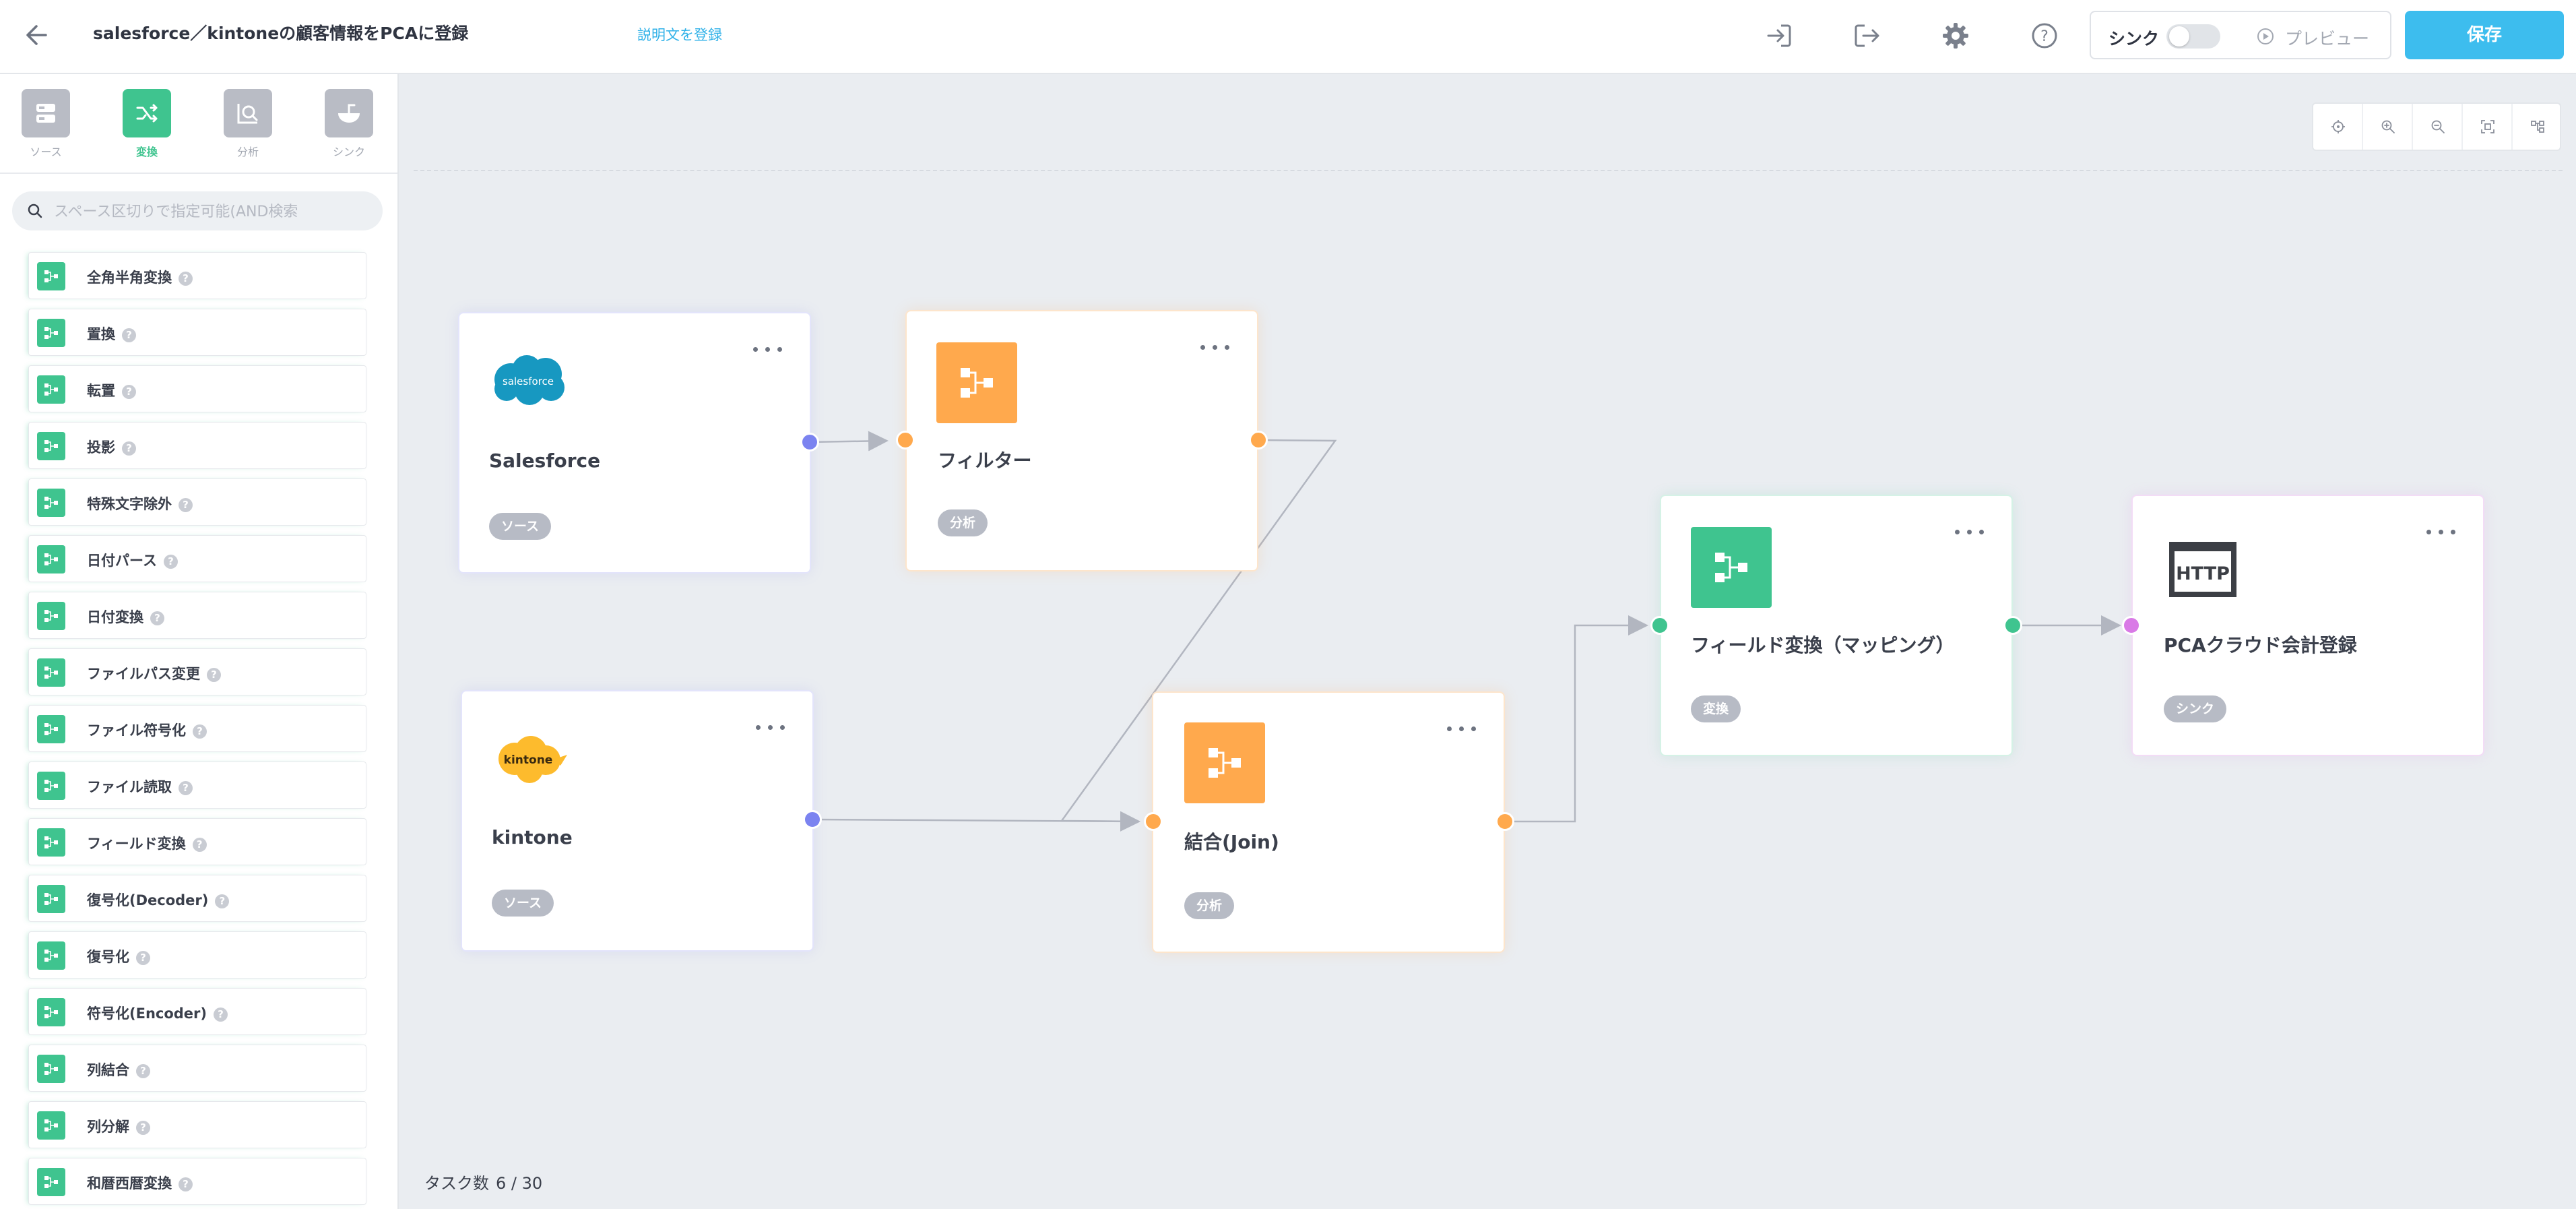  Describe the element at coordinates (523, 903) in the screenshot. I see `node-type-badge: ソース` at that location.